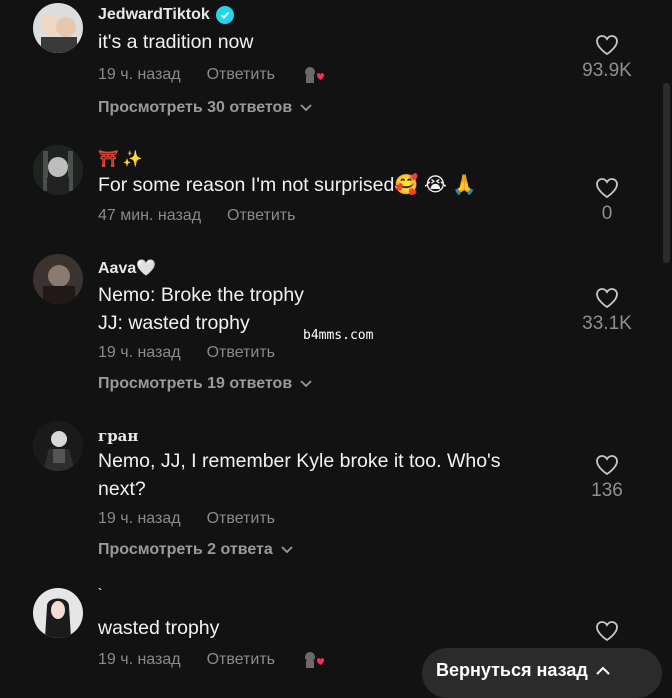 The height and width of the screenshot is (698, 672). I want to click on like-count: 0, so click(607, 213).